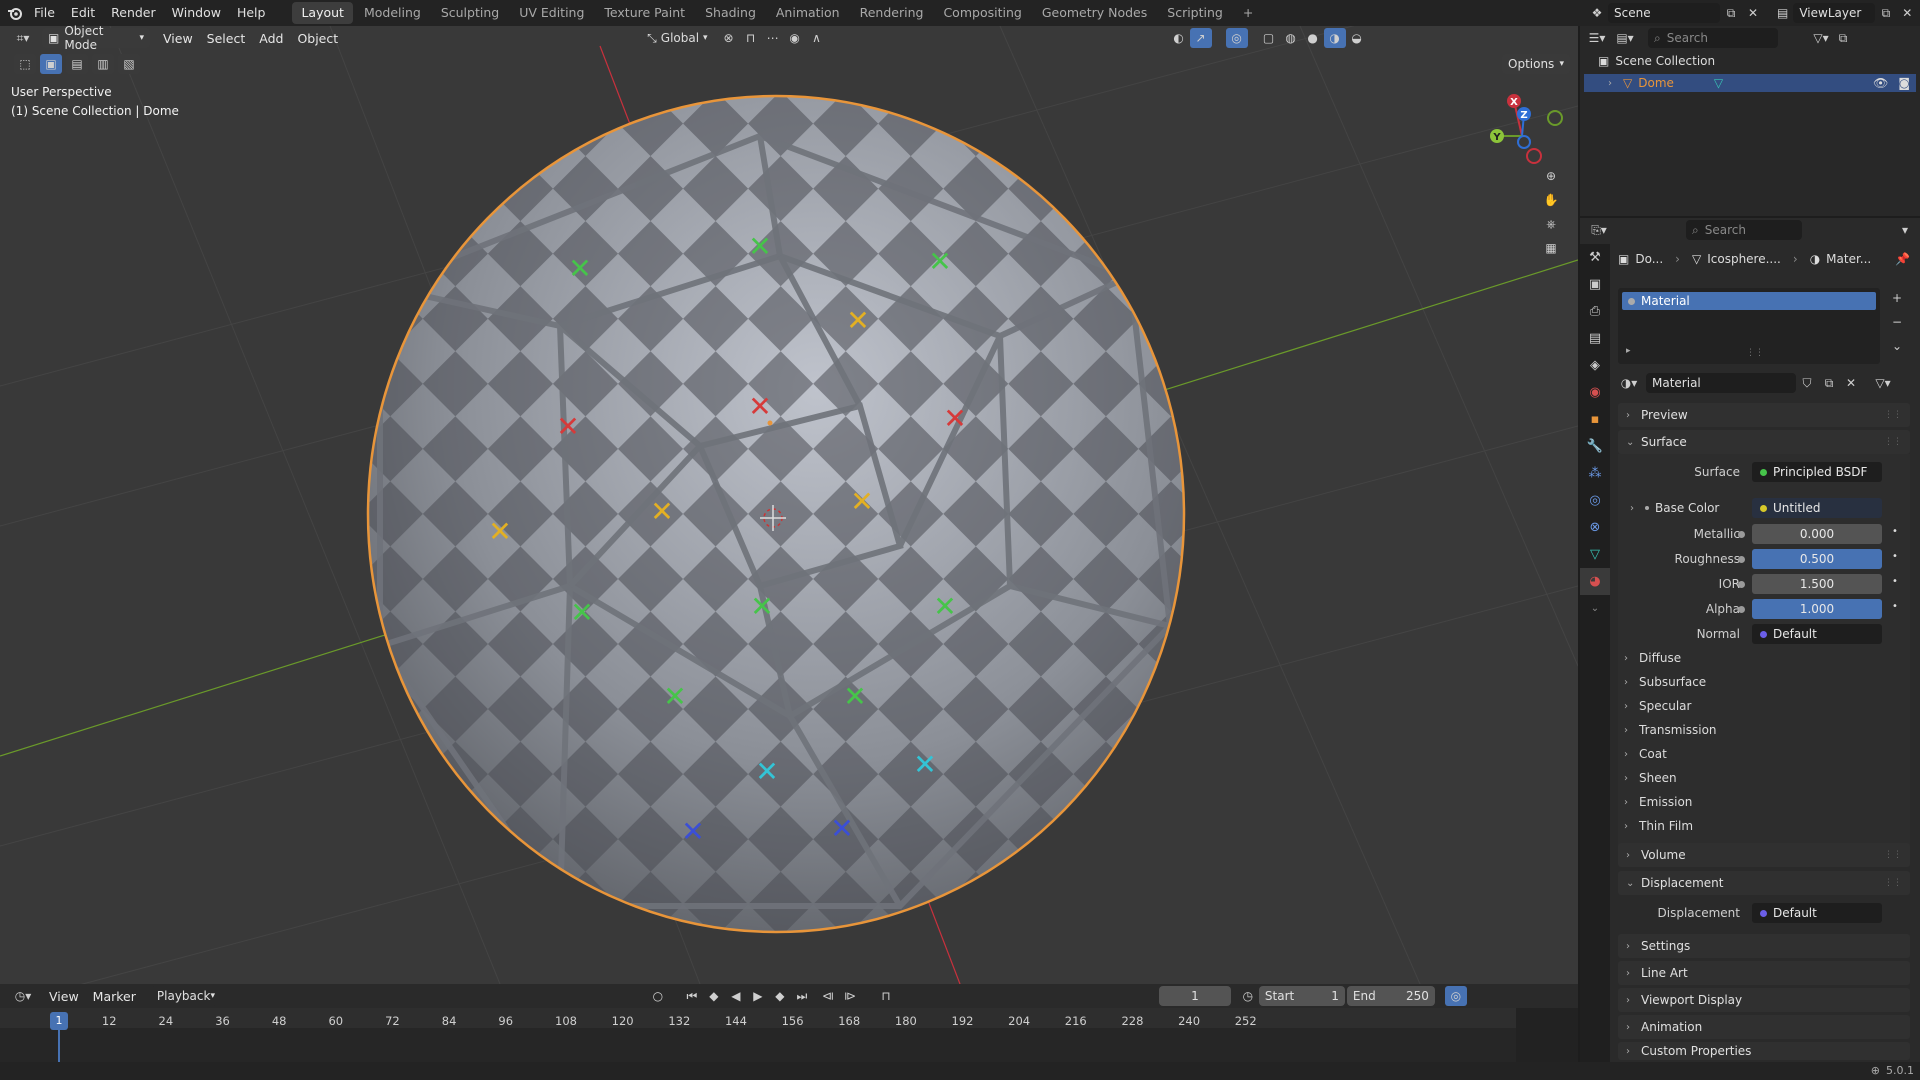  I want to click on base-color-row: › Base Color, so click(1674, 508).